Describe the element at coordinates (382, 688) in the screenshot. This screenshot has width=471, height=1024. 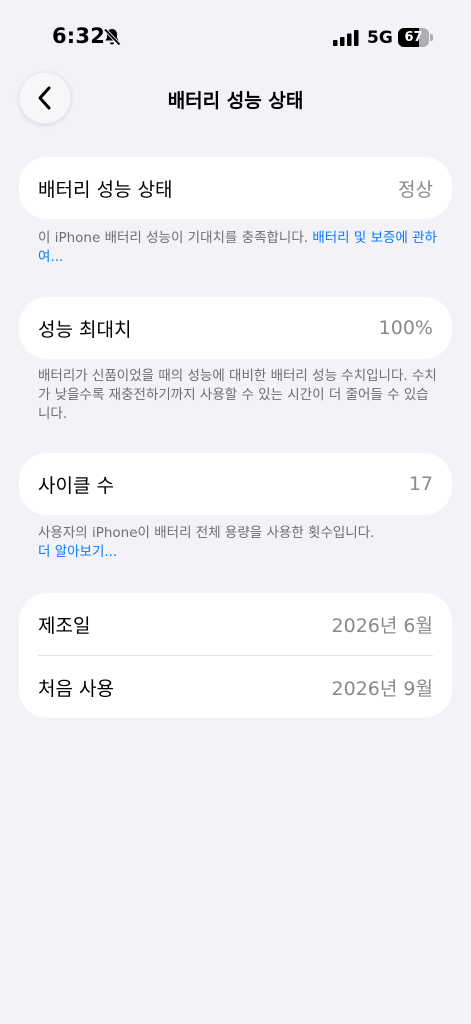
I see `first-use-value: 2026년 9월` at that location.